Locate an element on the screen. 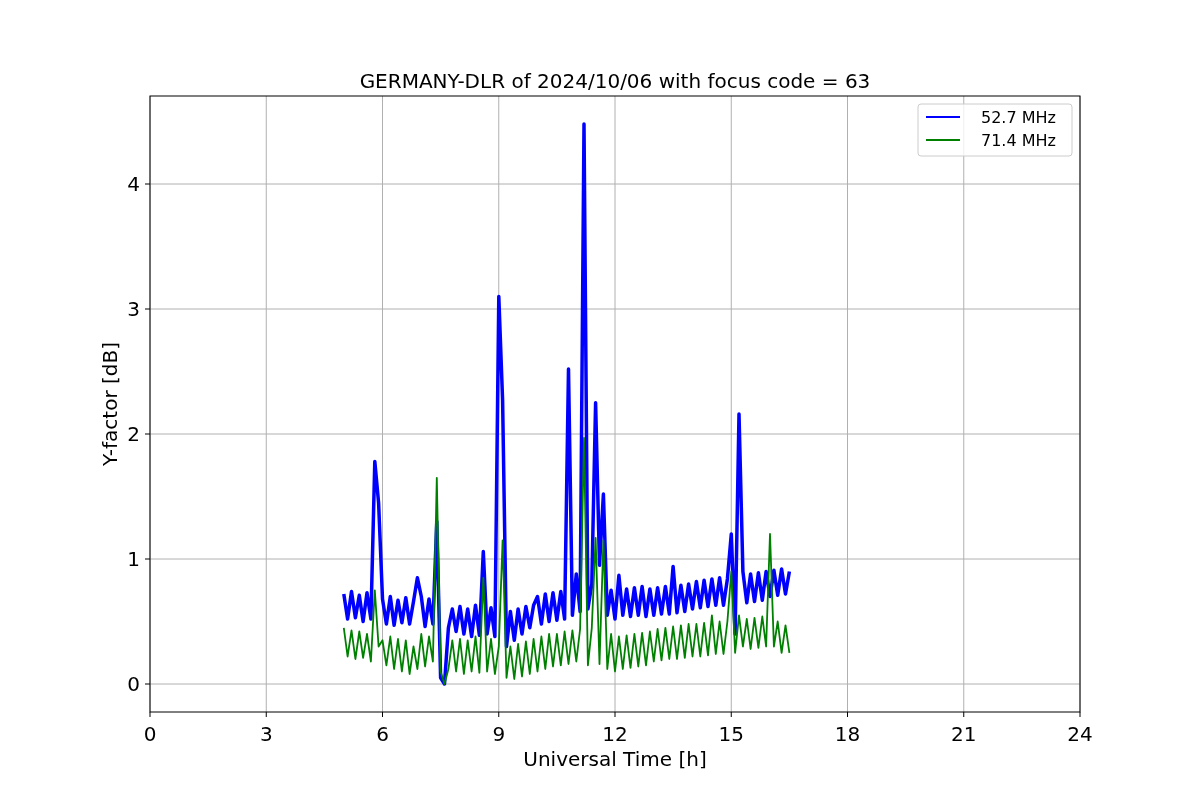 Image resolution: width=1200 pixels, height=800 pixels. tick-label: 24 is located at coordinates (1080, 734).